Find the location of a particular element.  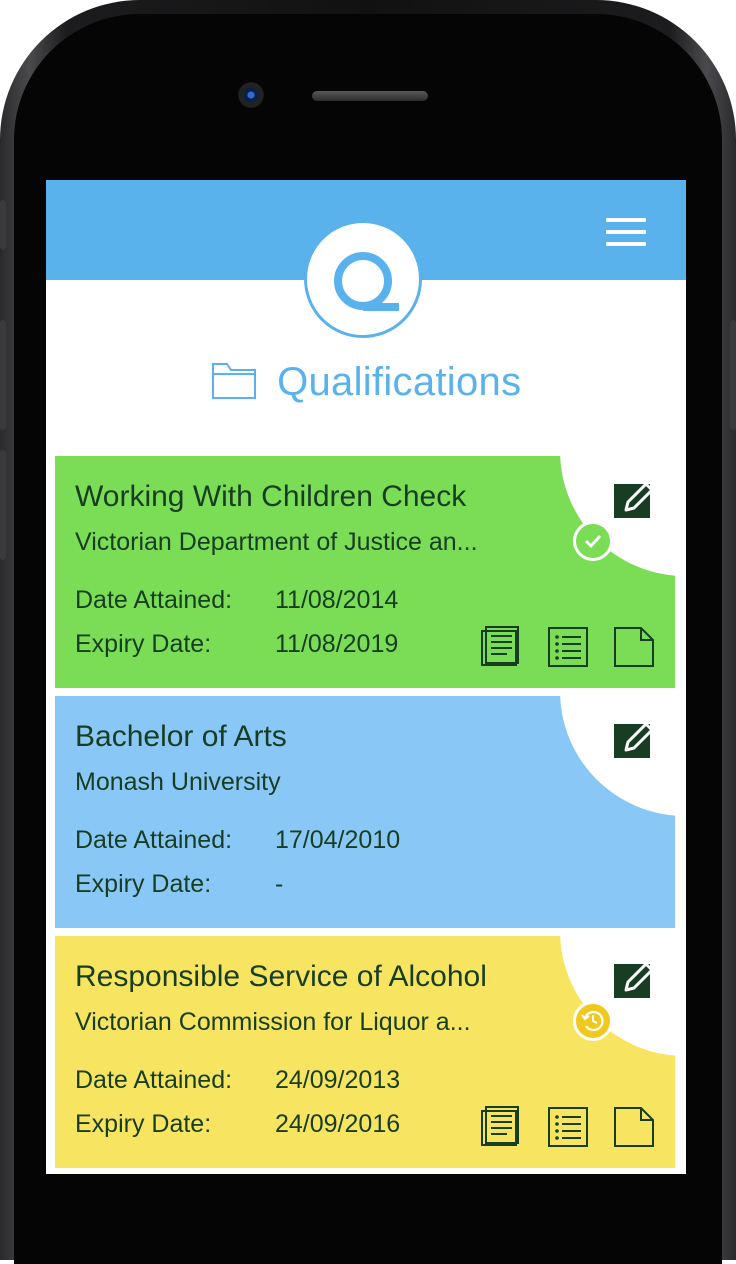

q-logo-icon is located at coordinates (363, 279).